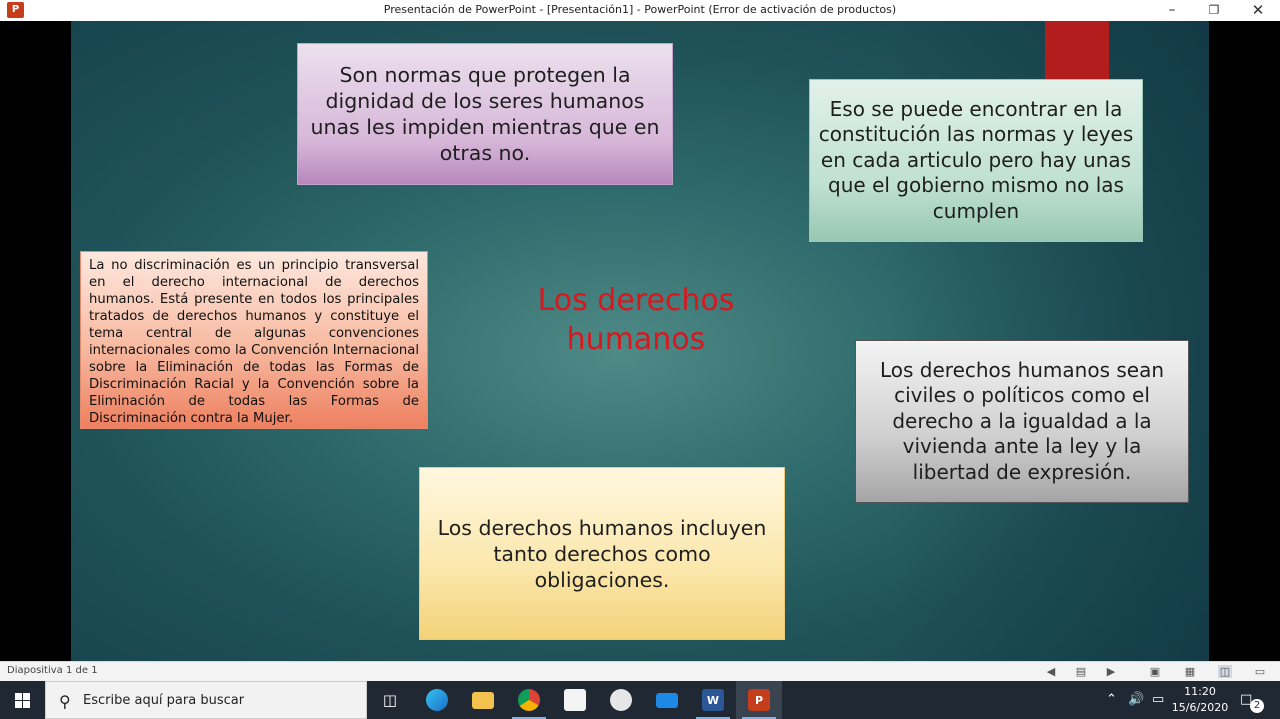 This screenshot has width=1280, height=719. What do you see at coordinates (1214, 10) in the screenshot?
I see `restore-button: ❐` at bounding box center [1214, 10].